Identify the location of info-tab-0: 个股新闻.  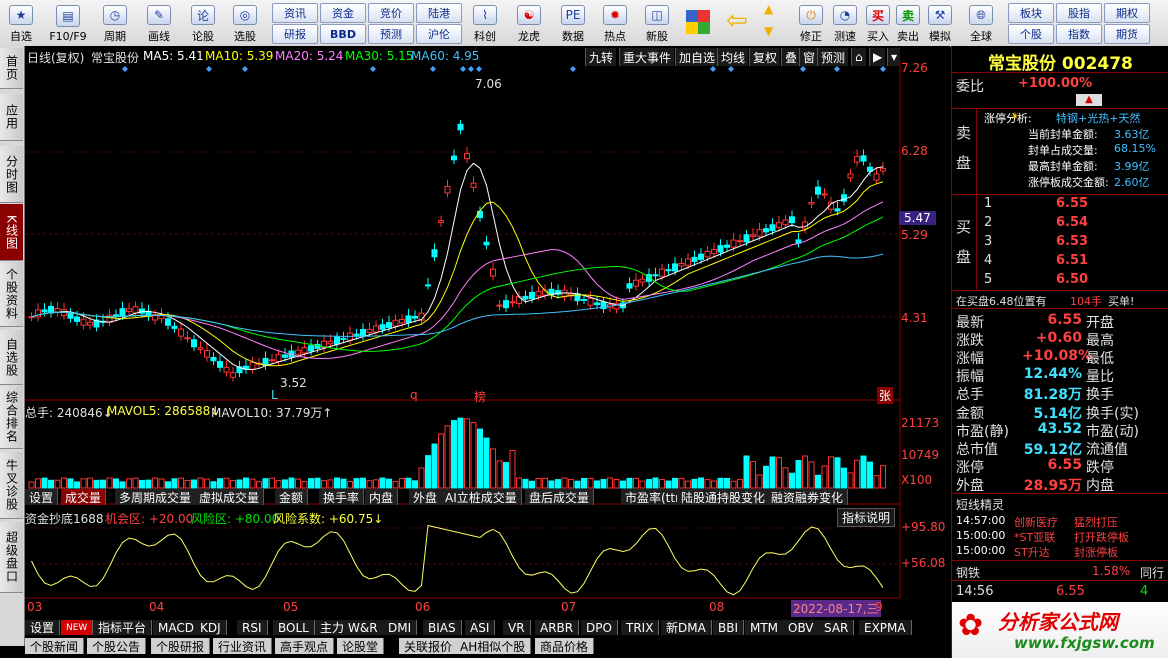
(55, 646).